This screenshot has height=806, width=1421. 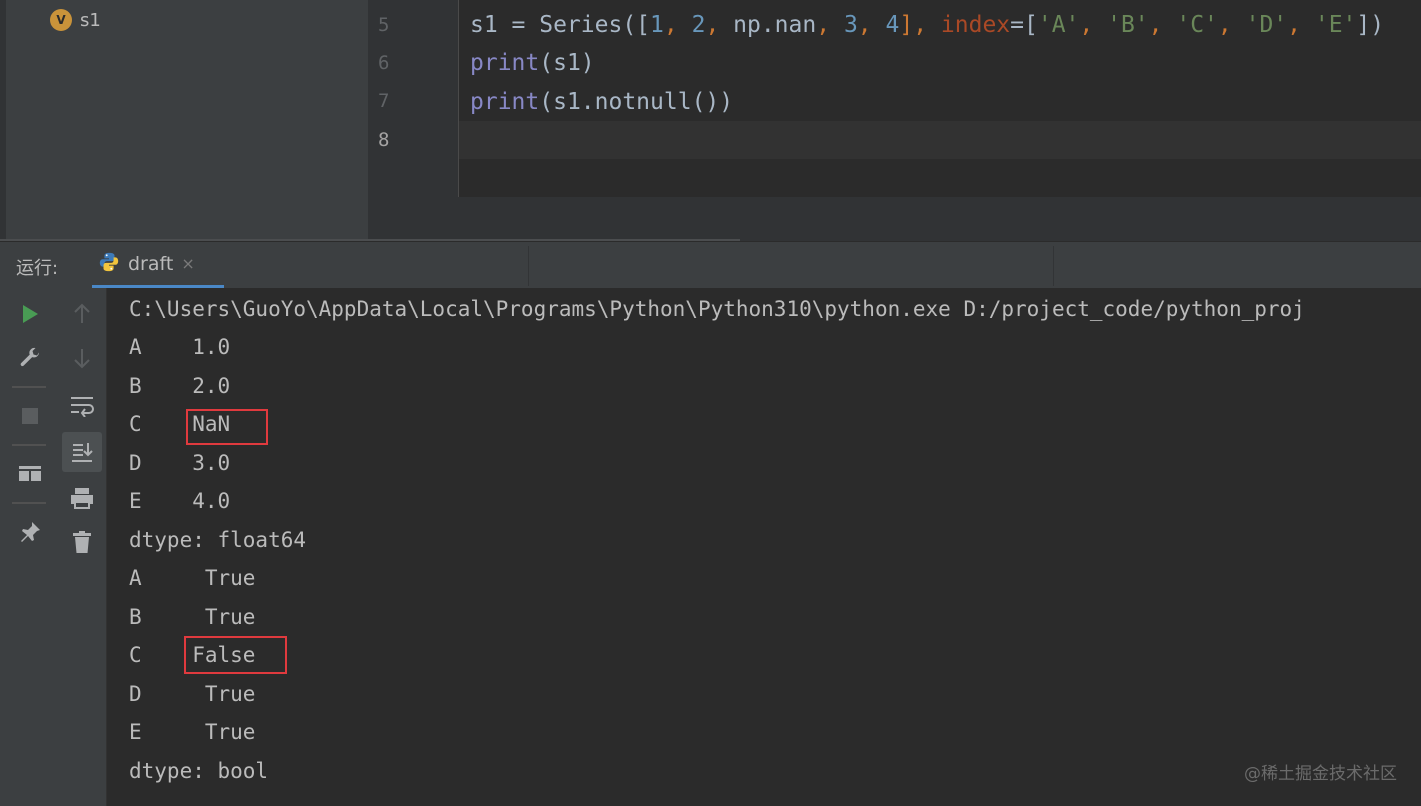 What do you see at coordinates (192, 578) in the screenshot?
I see `console-line: A True` at bounding box center [192, 578].